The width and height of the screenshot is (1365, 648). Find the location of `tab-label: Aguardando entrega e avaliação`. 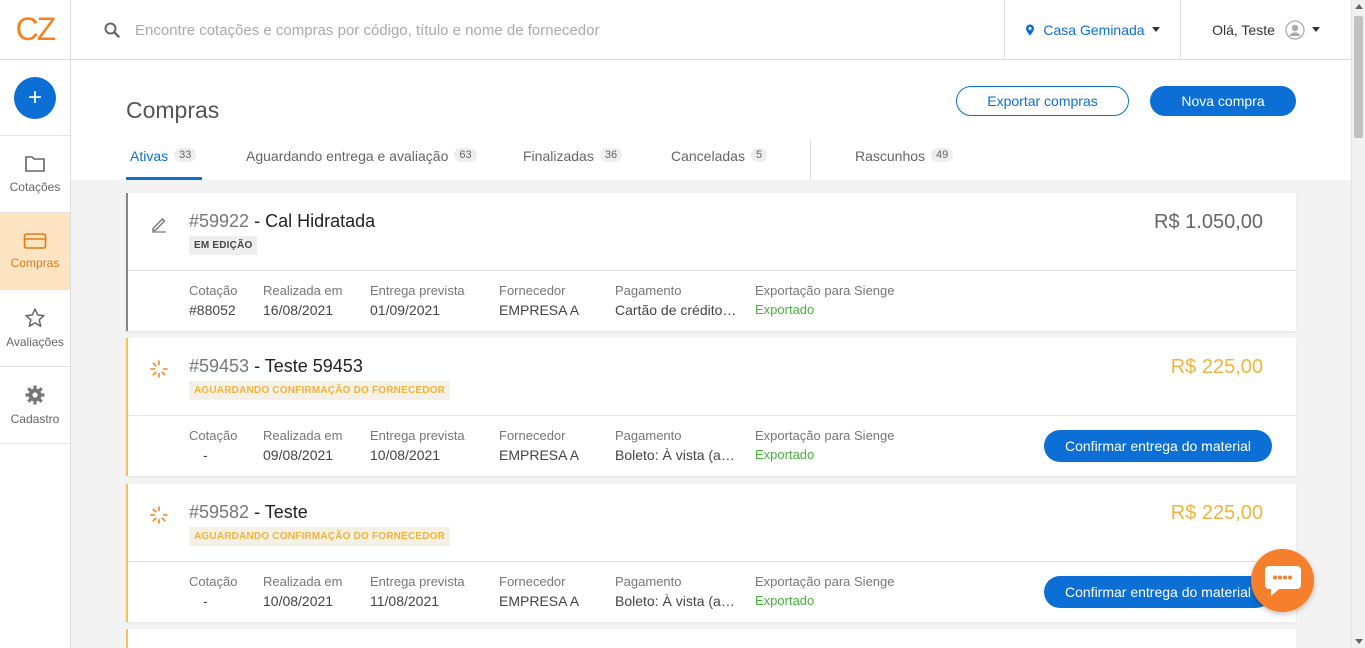

tab-label: Aguardando entrega e avaliação is located at coordinates (347, 156).